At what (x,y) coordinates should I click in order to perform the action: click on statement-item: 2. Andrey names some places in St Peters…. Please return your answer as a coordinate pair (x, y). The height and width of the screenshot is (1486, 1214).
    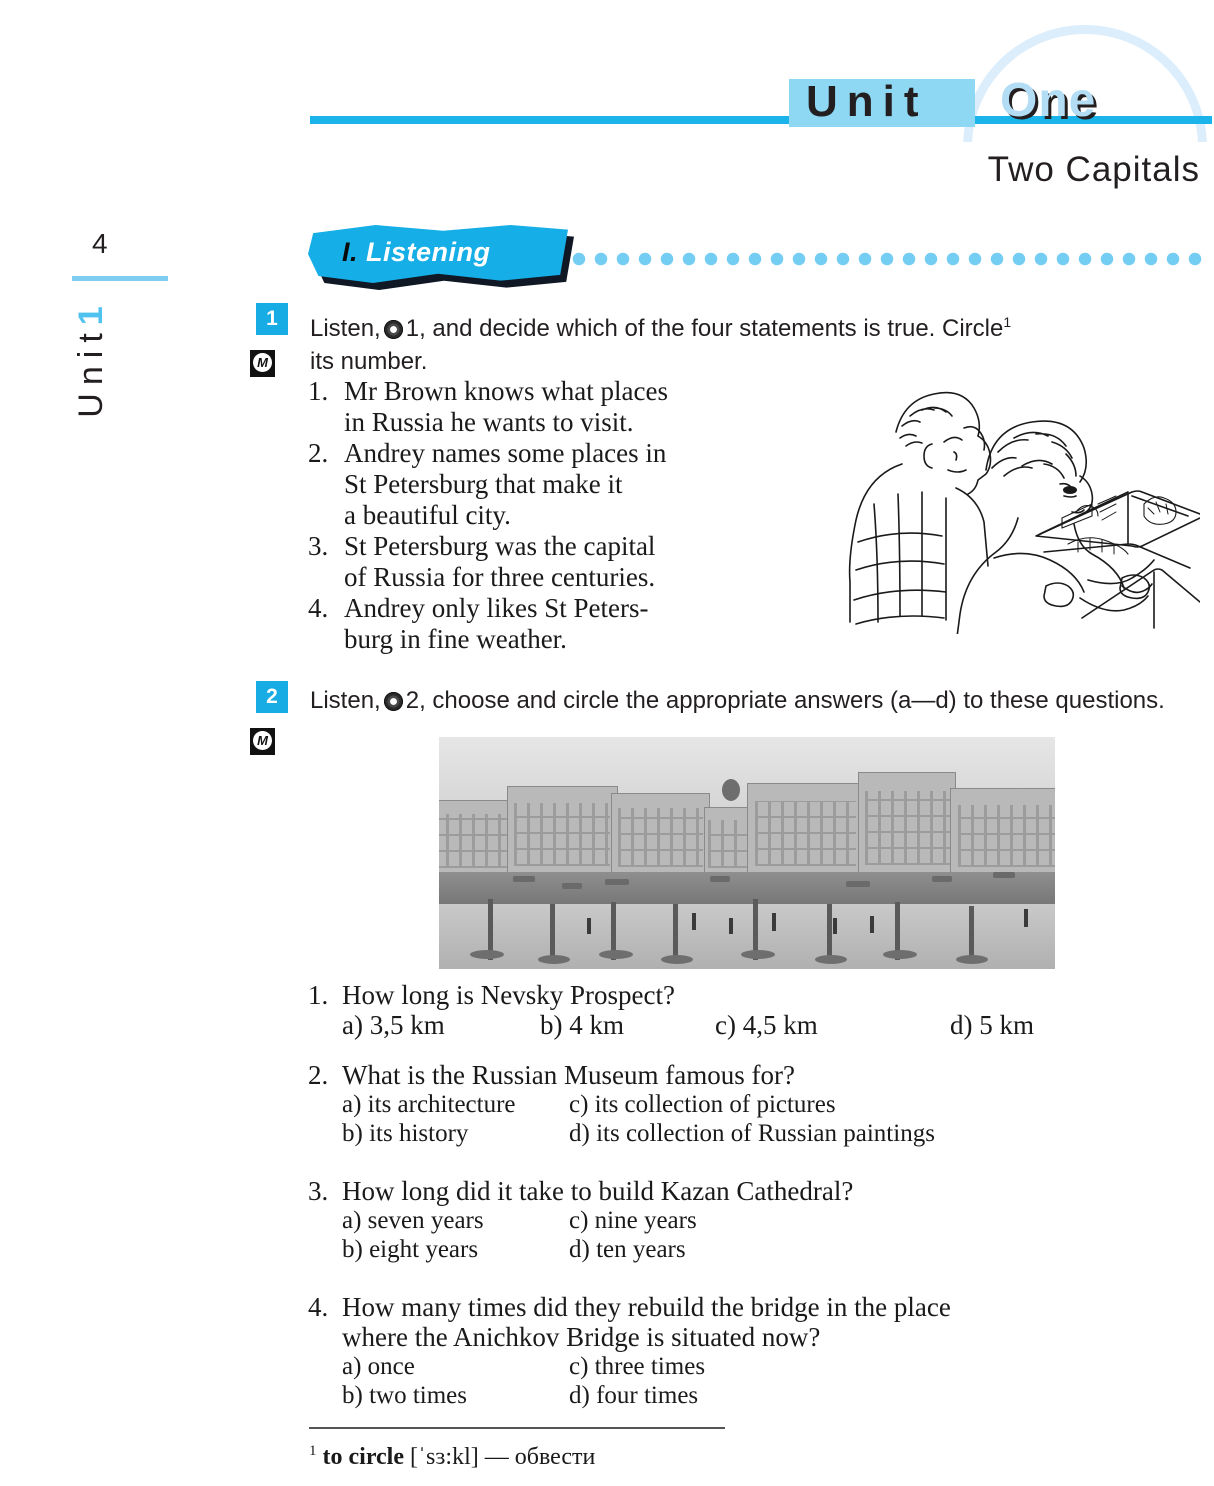
    Looking at the image, I should click on (560, 484).